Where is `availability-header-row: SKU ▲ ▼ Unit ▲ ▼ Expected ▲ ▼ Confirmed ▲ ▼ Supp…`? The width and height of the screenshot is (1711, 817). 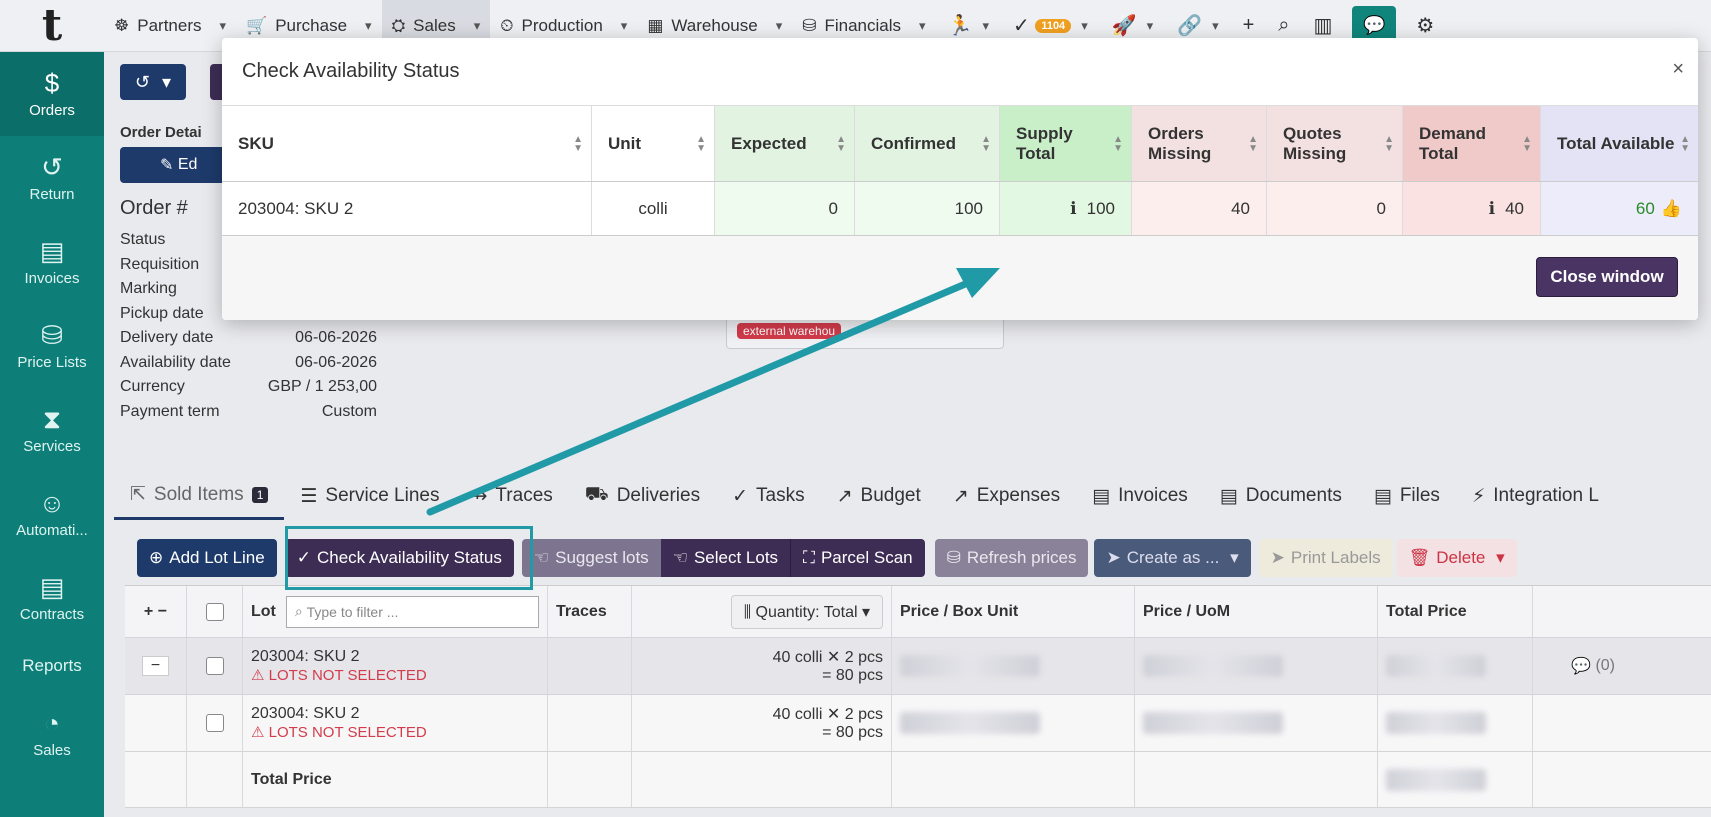 availability-header-row: SKU ▲ ▼ Unit ▲ ▼ Expected ▲ ▼ Confirmed ▲ ▼ Supp… is located at coordinates (960, 144).